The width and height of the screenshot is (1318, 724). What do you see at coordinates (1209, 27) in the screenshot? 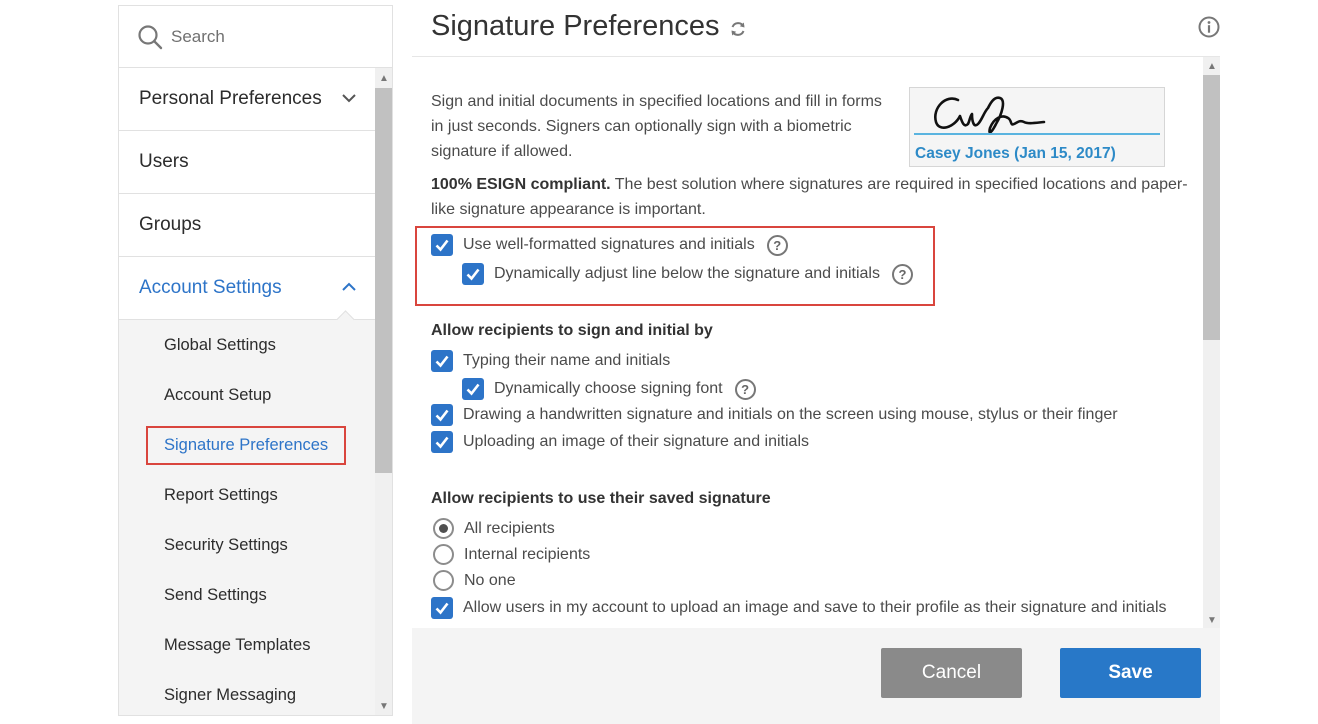
I see `info-icon` at bounding box center [1209, 27].